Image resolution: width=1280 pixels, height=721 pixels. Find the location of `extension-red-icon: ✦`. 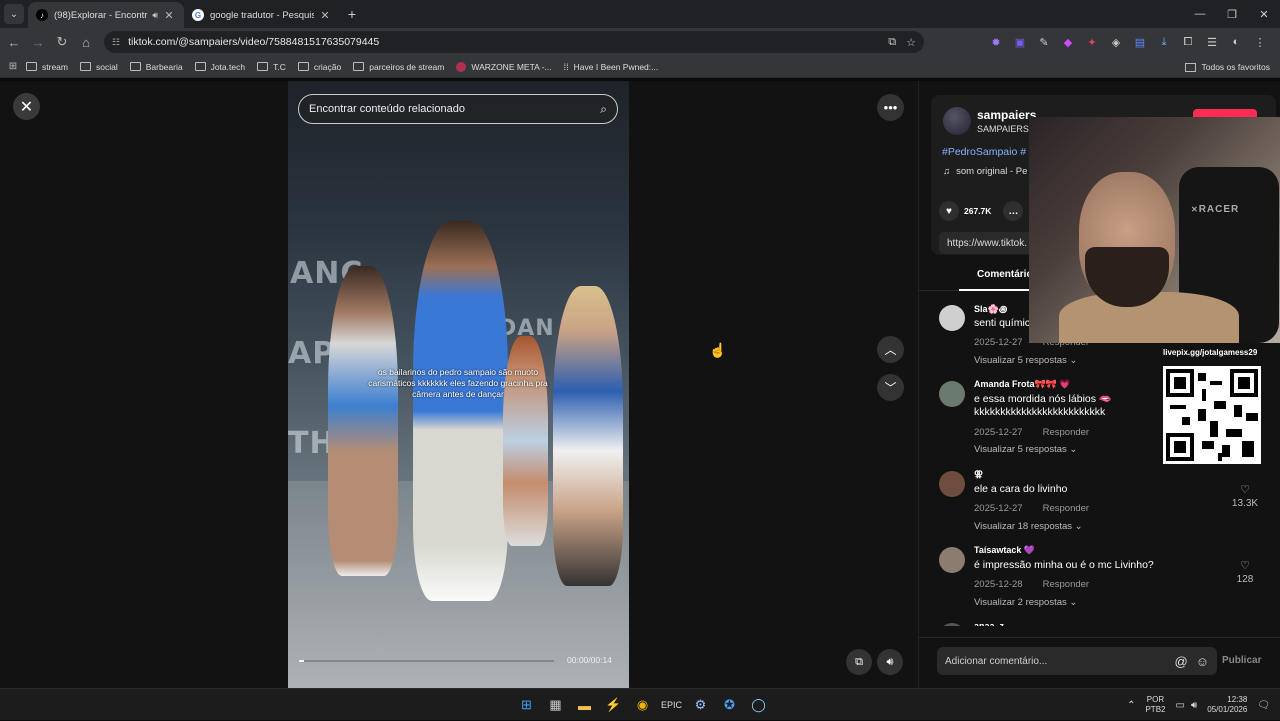

extension-red-icon: ✦ is located at coordinates (1092, 42).